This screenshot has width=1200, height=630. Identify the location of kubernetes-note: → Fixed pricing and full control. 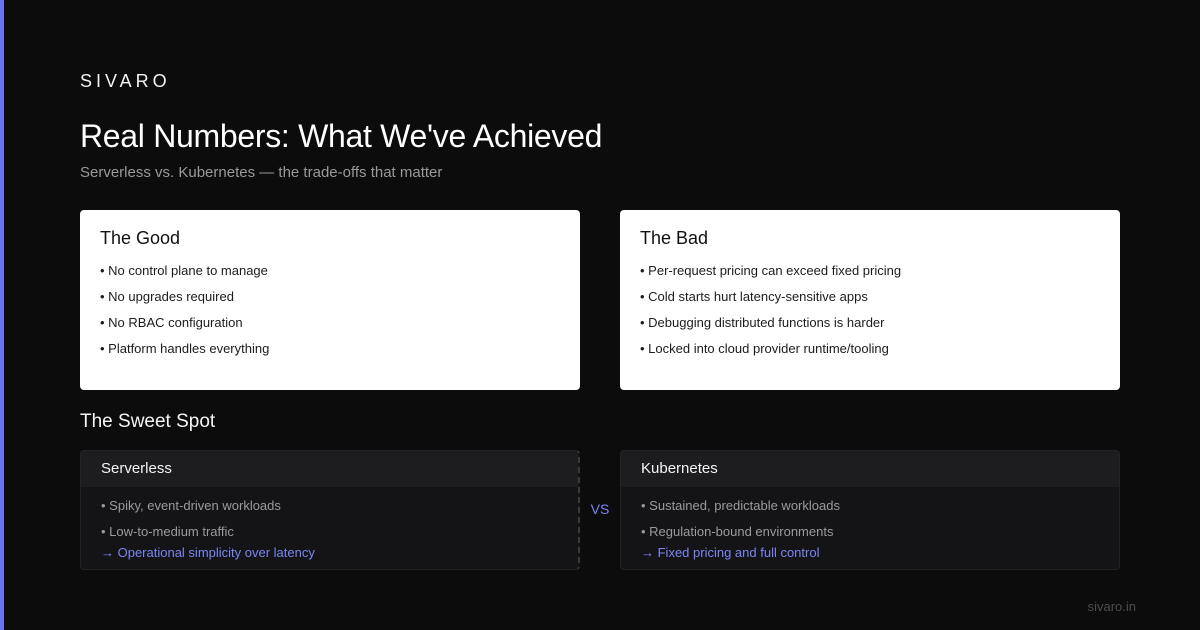
(730, 552).